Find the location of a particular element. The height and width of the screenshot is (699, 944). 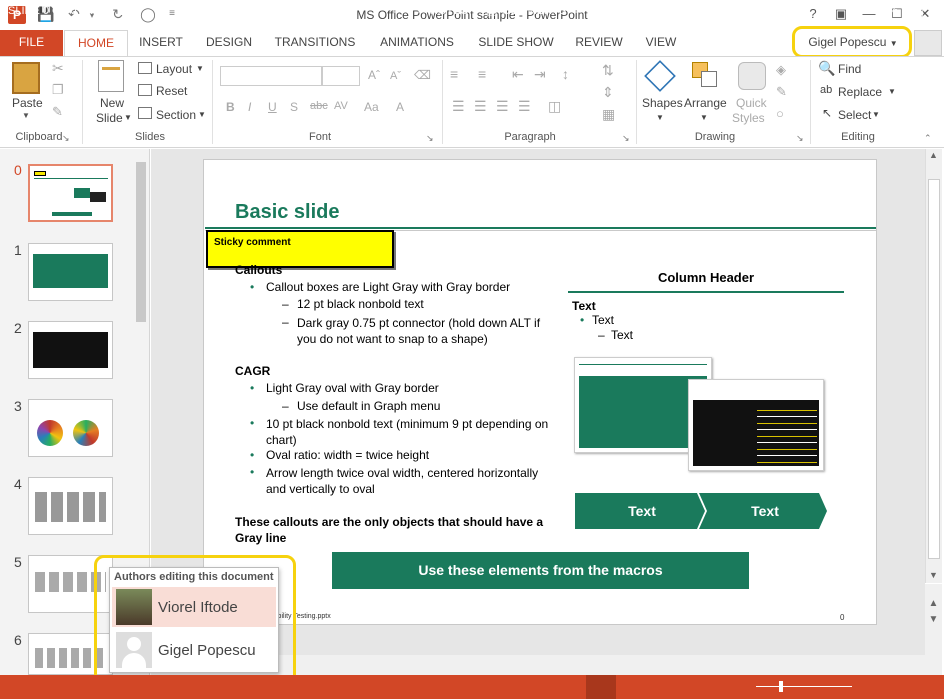

tab-design: DESIGN is located at coordinates (229, 43).